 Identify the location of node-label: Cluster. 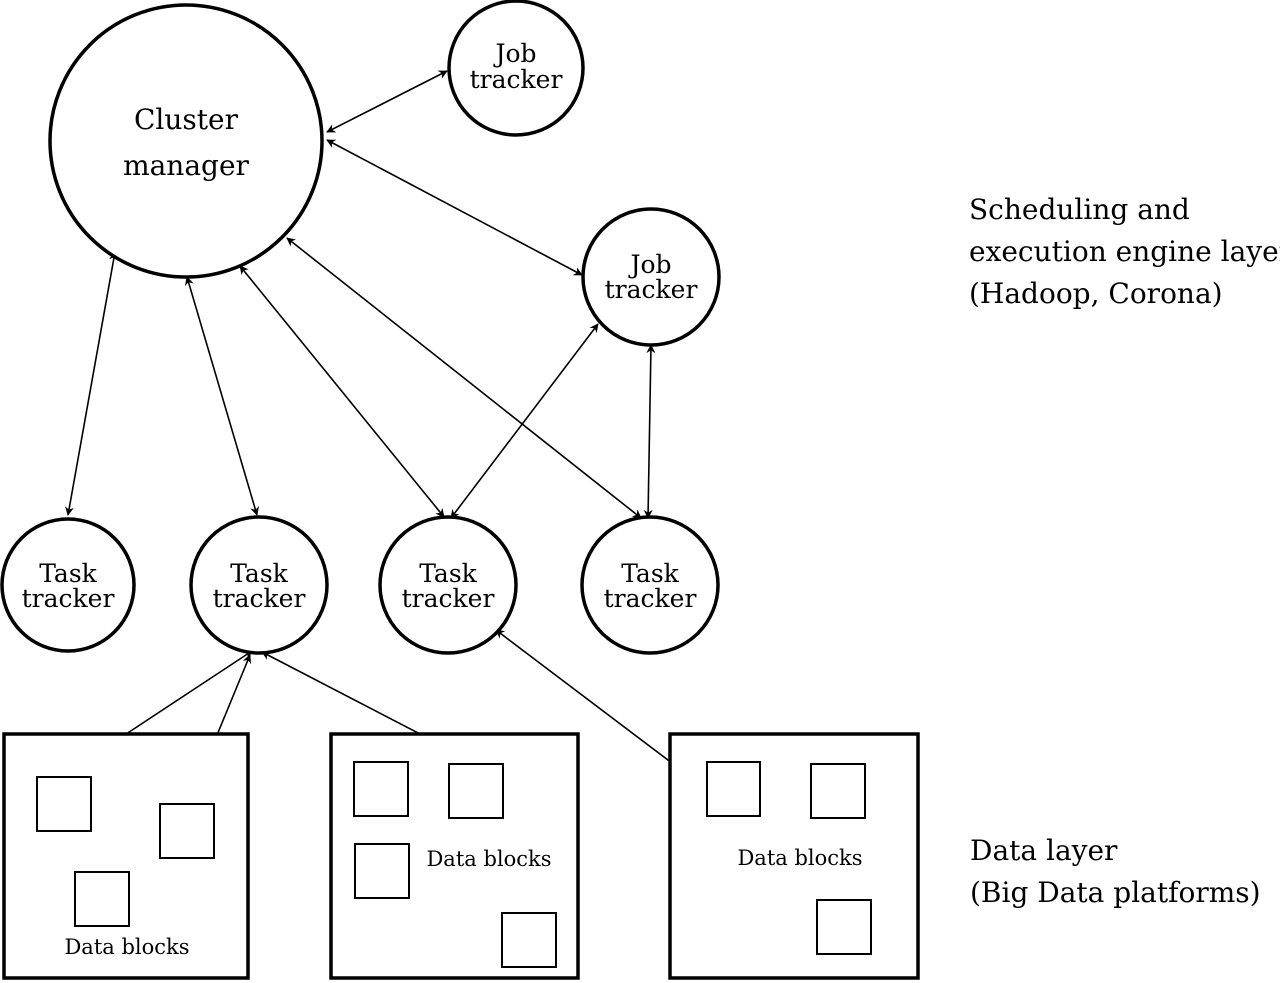
(186, 119).